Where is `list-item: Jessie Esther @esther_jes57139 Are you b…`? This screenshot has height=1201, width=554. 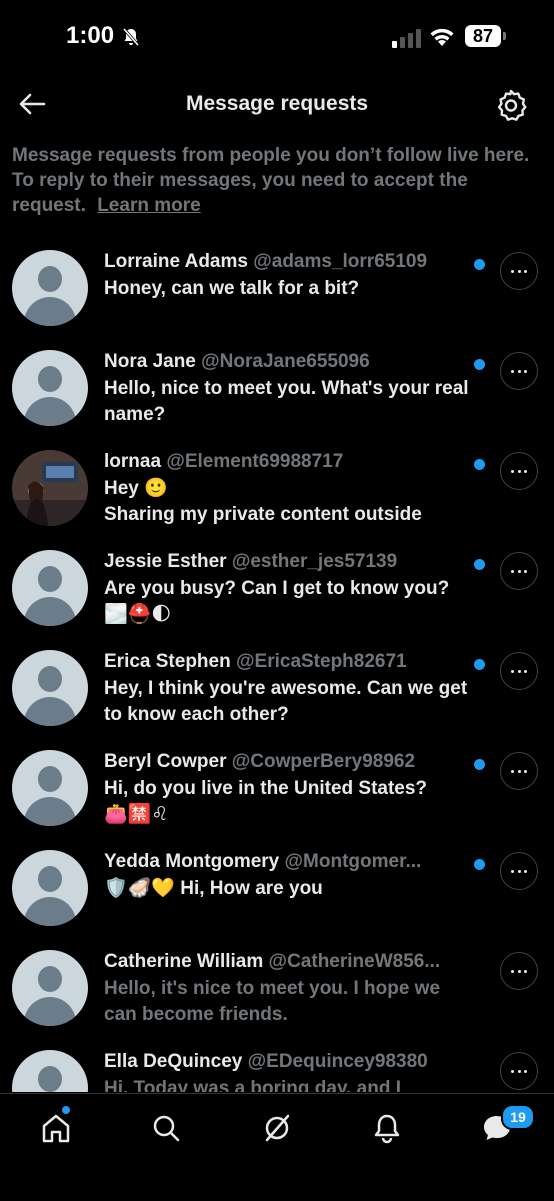 list-item: Jessie Esther @esther_jes57139 Are you b… is located at coordinates (277, 590).